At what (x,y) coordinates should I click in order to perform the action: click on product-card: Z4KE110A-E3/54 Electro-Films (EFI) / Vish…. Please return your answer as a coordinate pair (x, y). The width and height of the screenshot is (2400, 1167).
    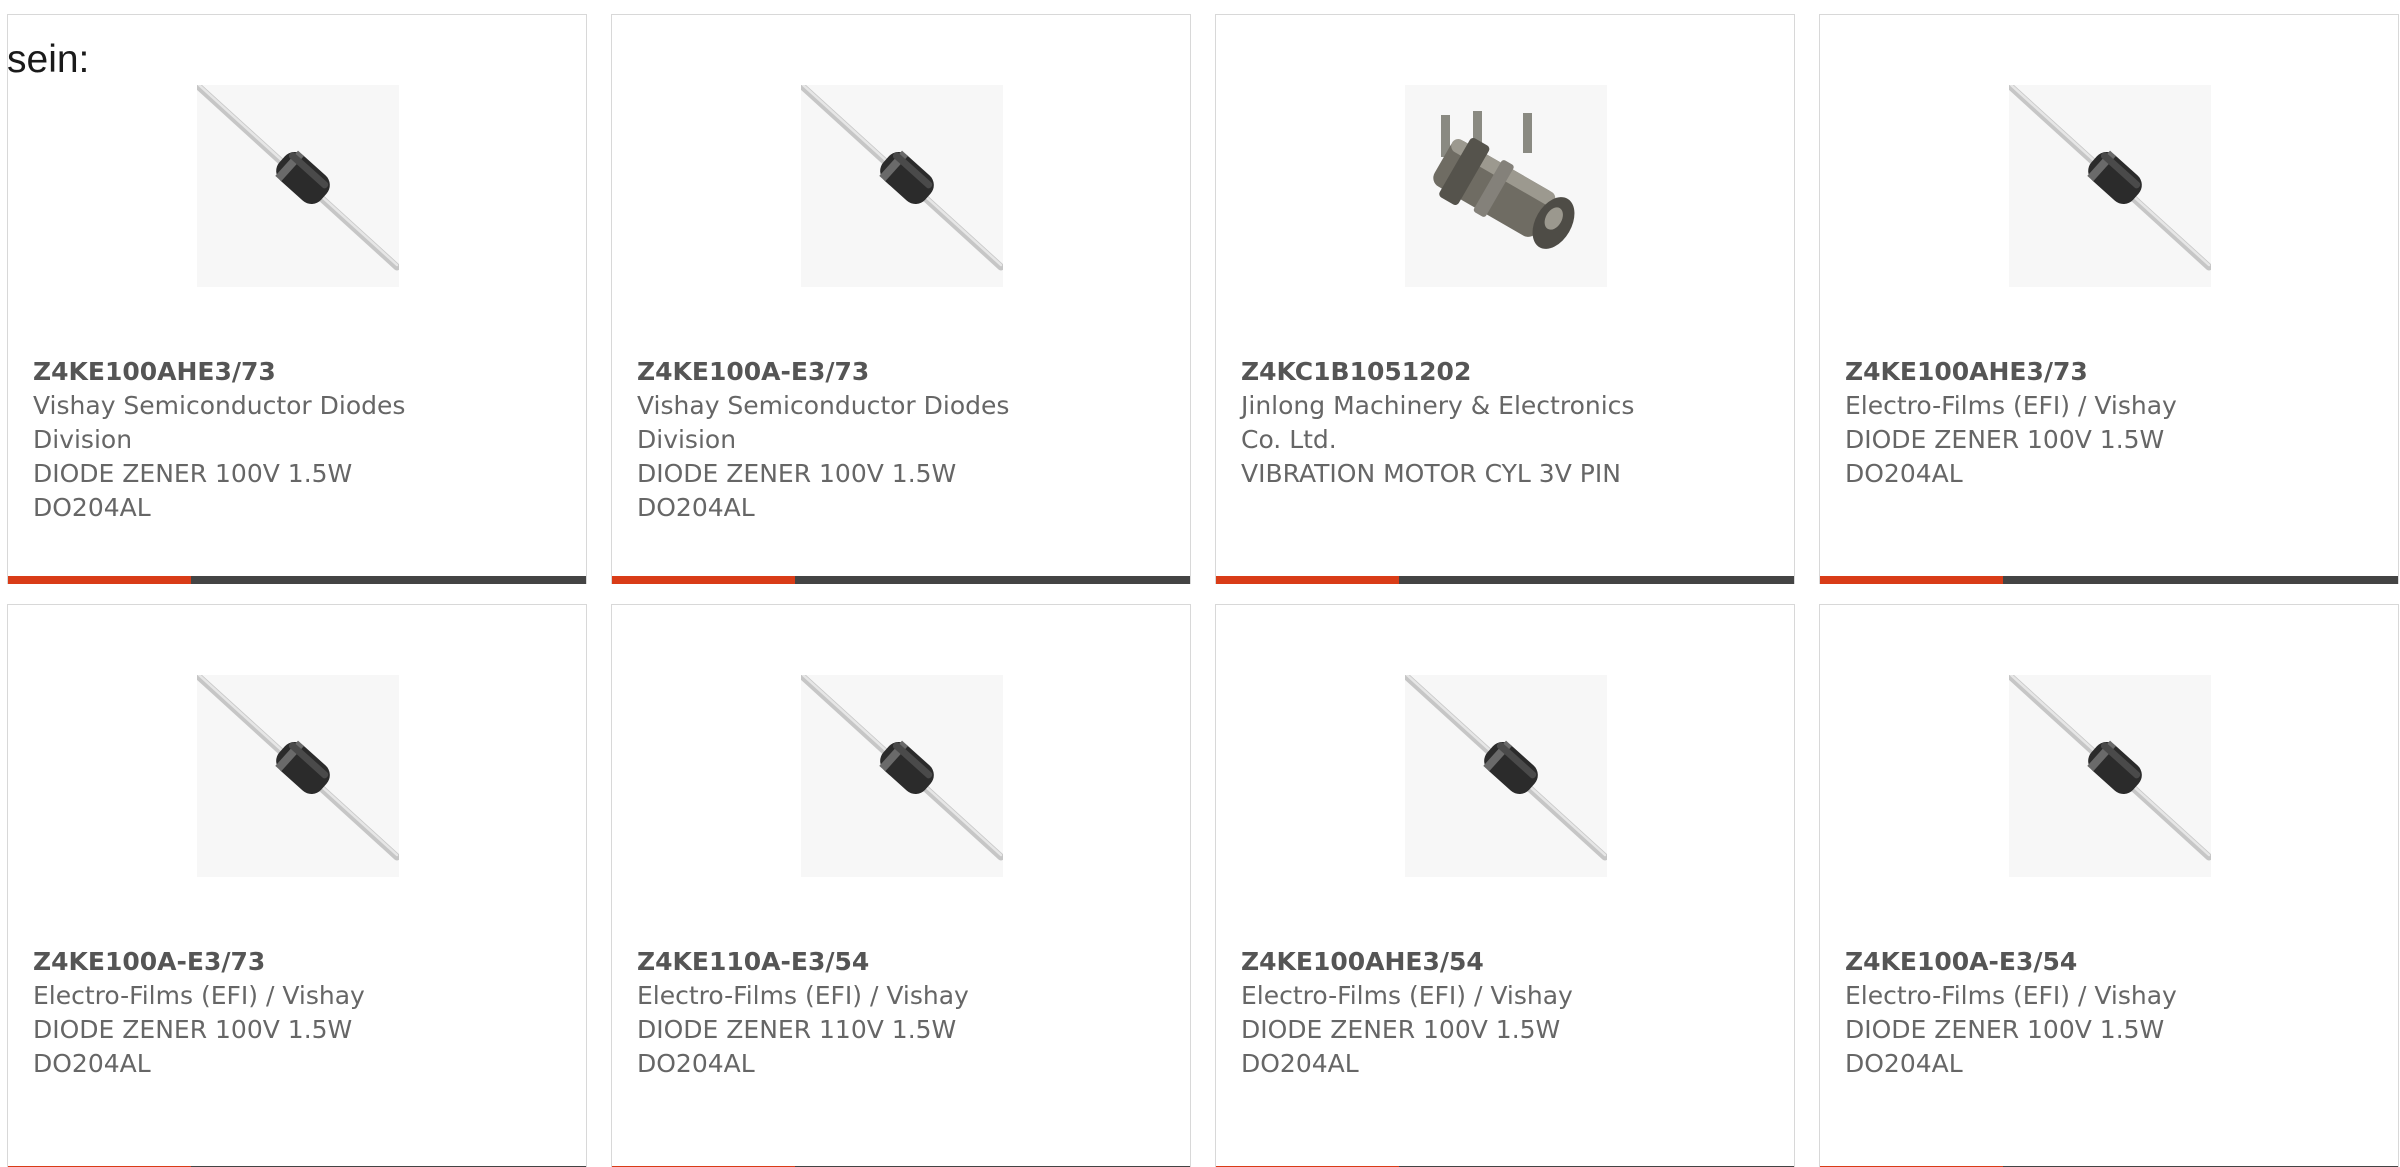
    Looking at the image, I should click on (901, 885).